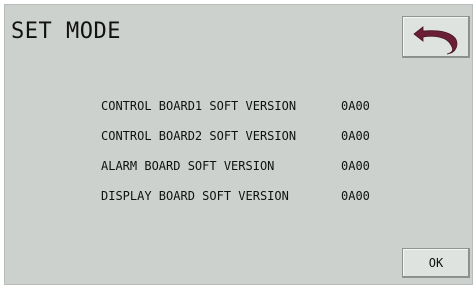 This screenshot has height=289, width=476. I want to click on version-label: CONTROL BOARD1 SOFT VERSION, so click(199, 106).